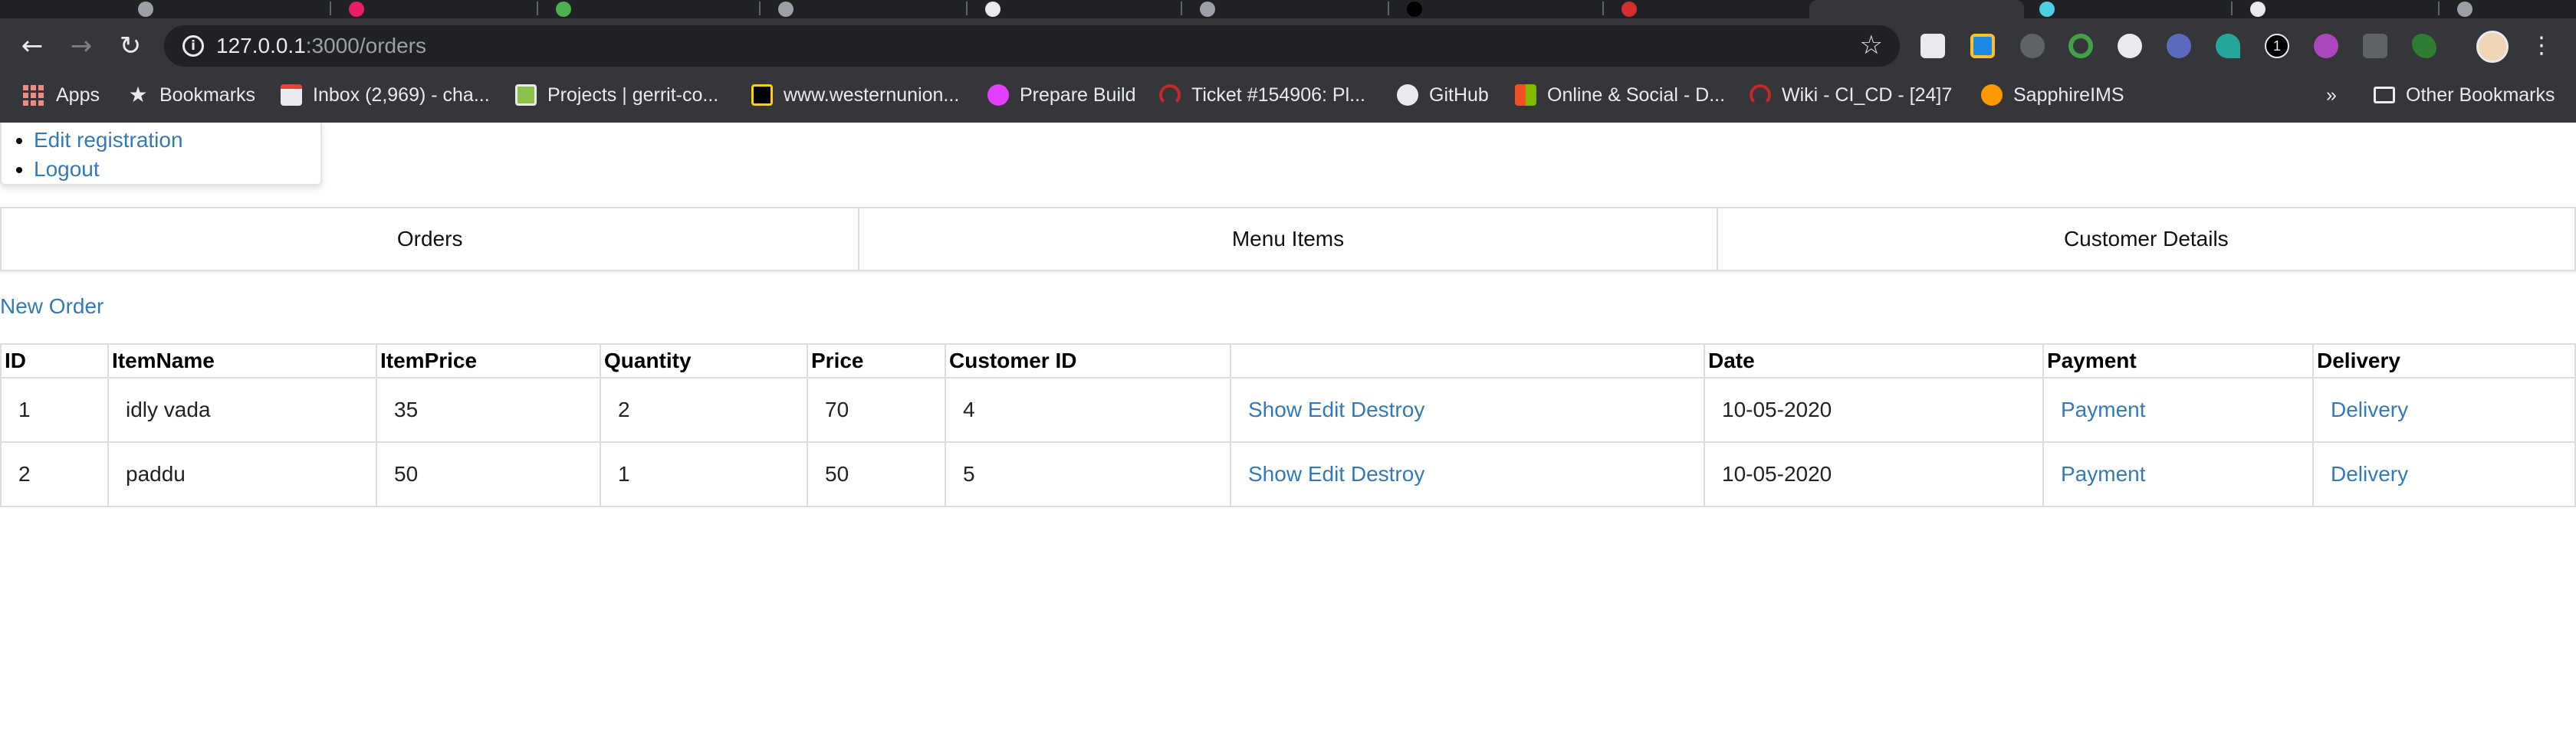 This screenshot has width=2576, height=734. I want to click on bookmark-prepare-build: Prepare Build, so click(1061, 95).